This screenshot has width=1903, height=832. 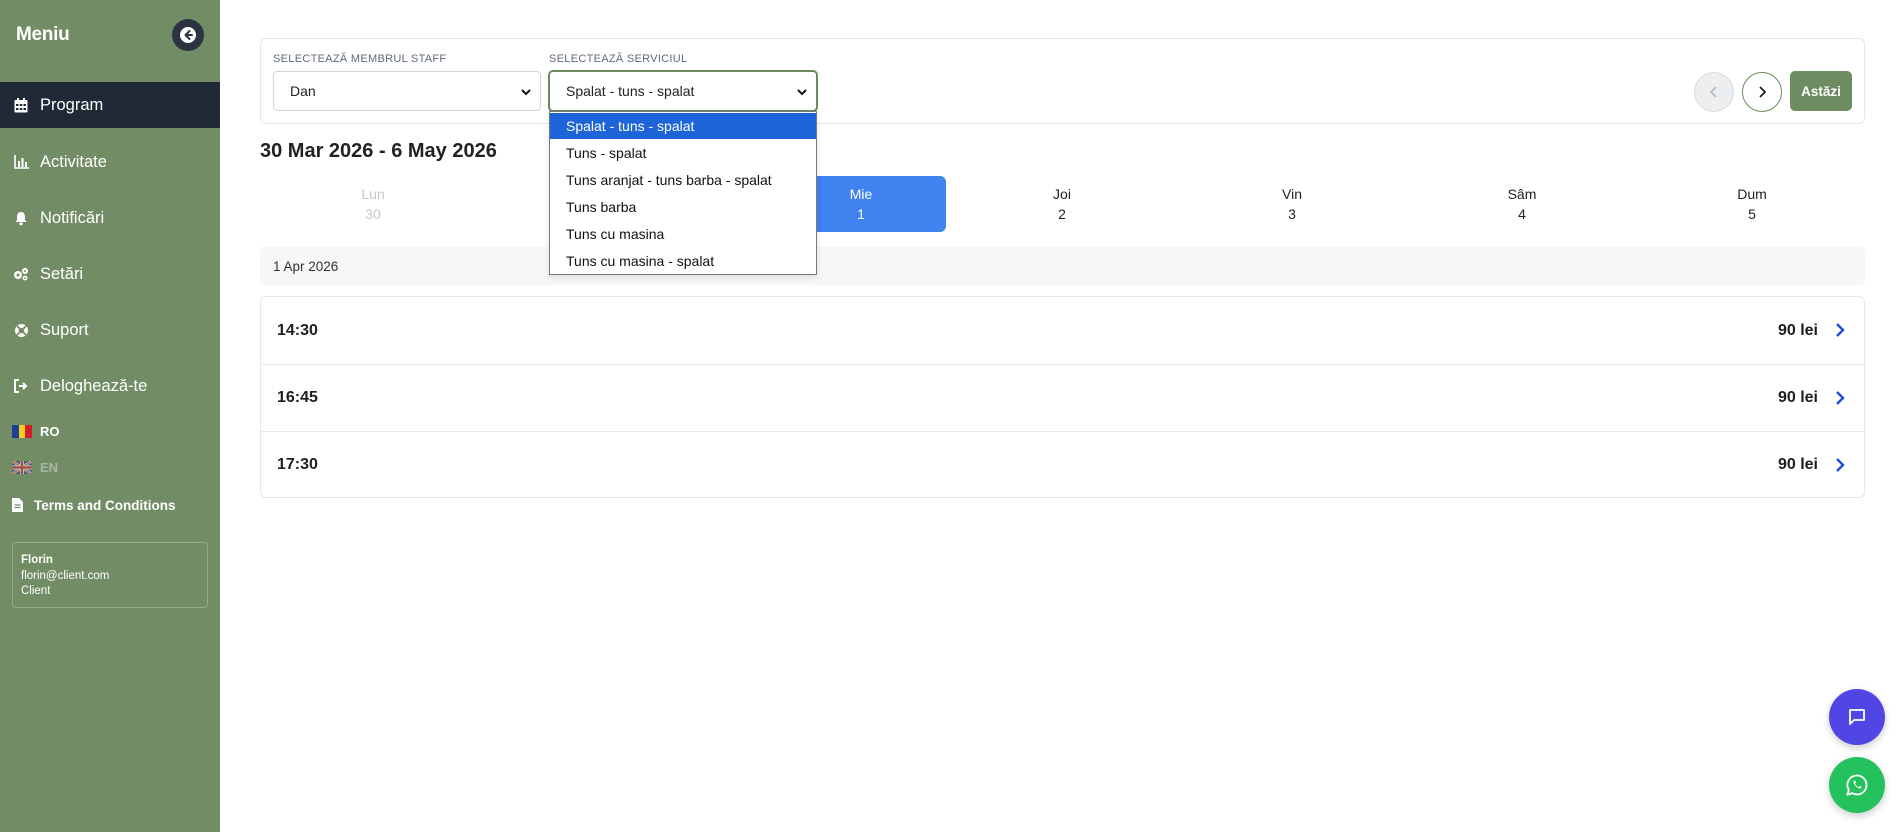 I want to click on collapse-sidebar-button, so click(x=188, y=35).